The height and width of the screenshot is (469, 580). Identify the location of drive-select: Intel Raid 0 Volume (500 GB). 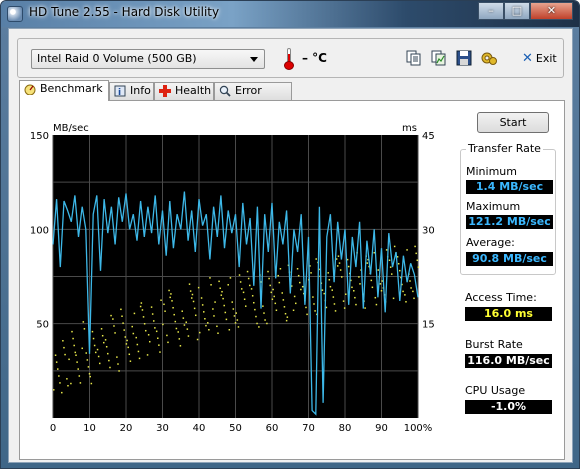
(148, 59).